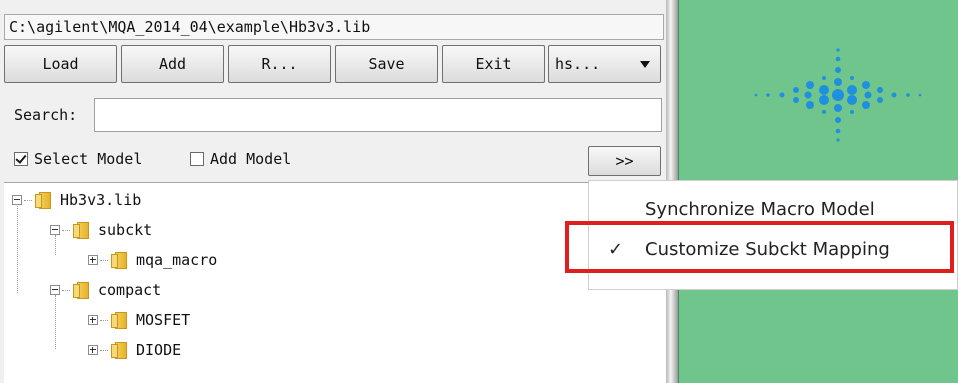 This screenshot has height=383, width=958. I want to click on tree-node-label: subckt, so click(125, 230).